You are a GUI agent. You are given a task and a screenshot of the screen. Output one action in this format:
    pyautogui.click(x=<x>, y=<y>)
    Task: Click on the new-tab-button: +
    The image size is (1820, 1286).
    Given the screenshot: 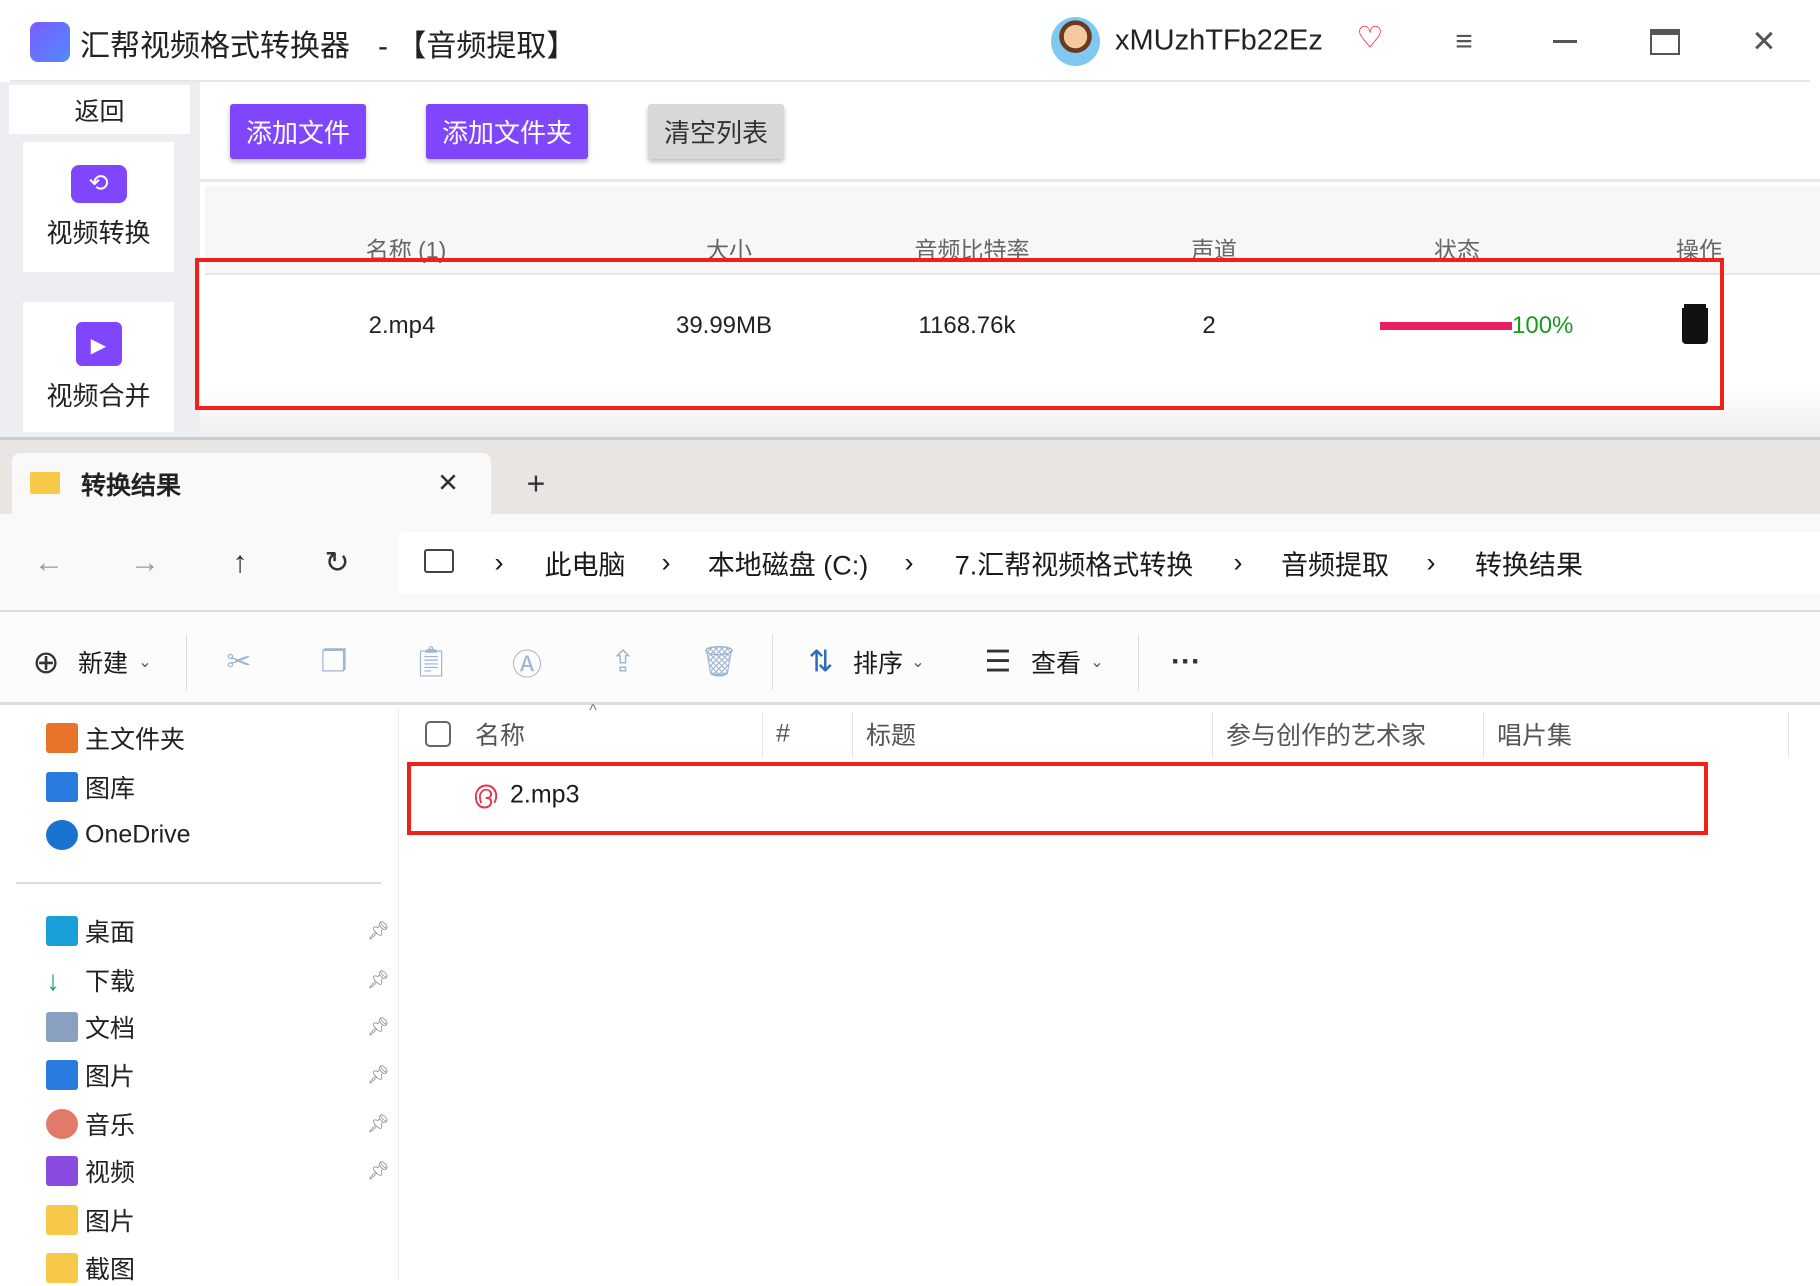 What is the action you would take?
    pyautogui.click(x=536, y=484)
    